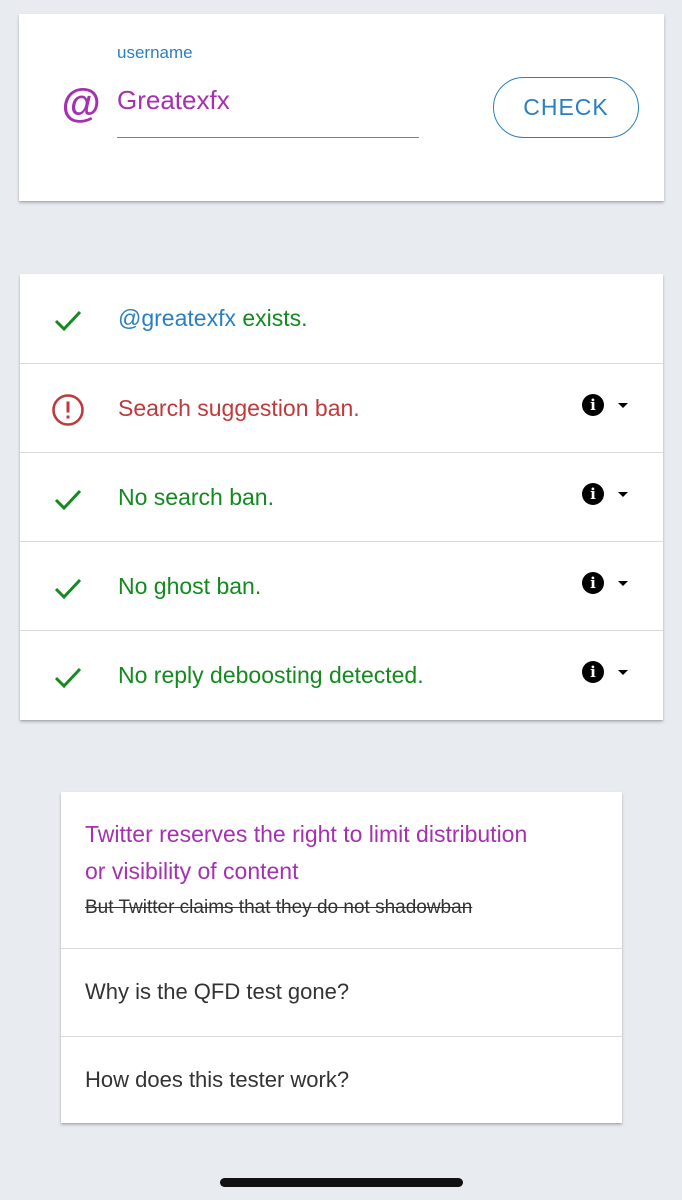 The width and height of the screenshot is (682, 1200). I want to click on username-link: @greatexfx, so click(177, 318).